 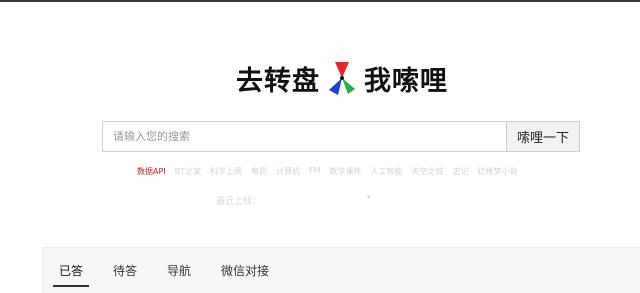 I want to click on quick-link-movie: 电影, so click(x=259, y=171).